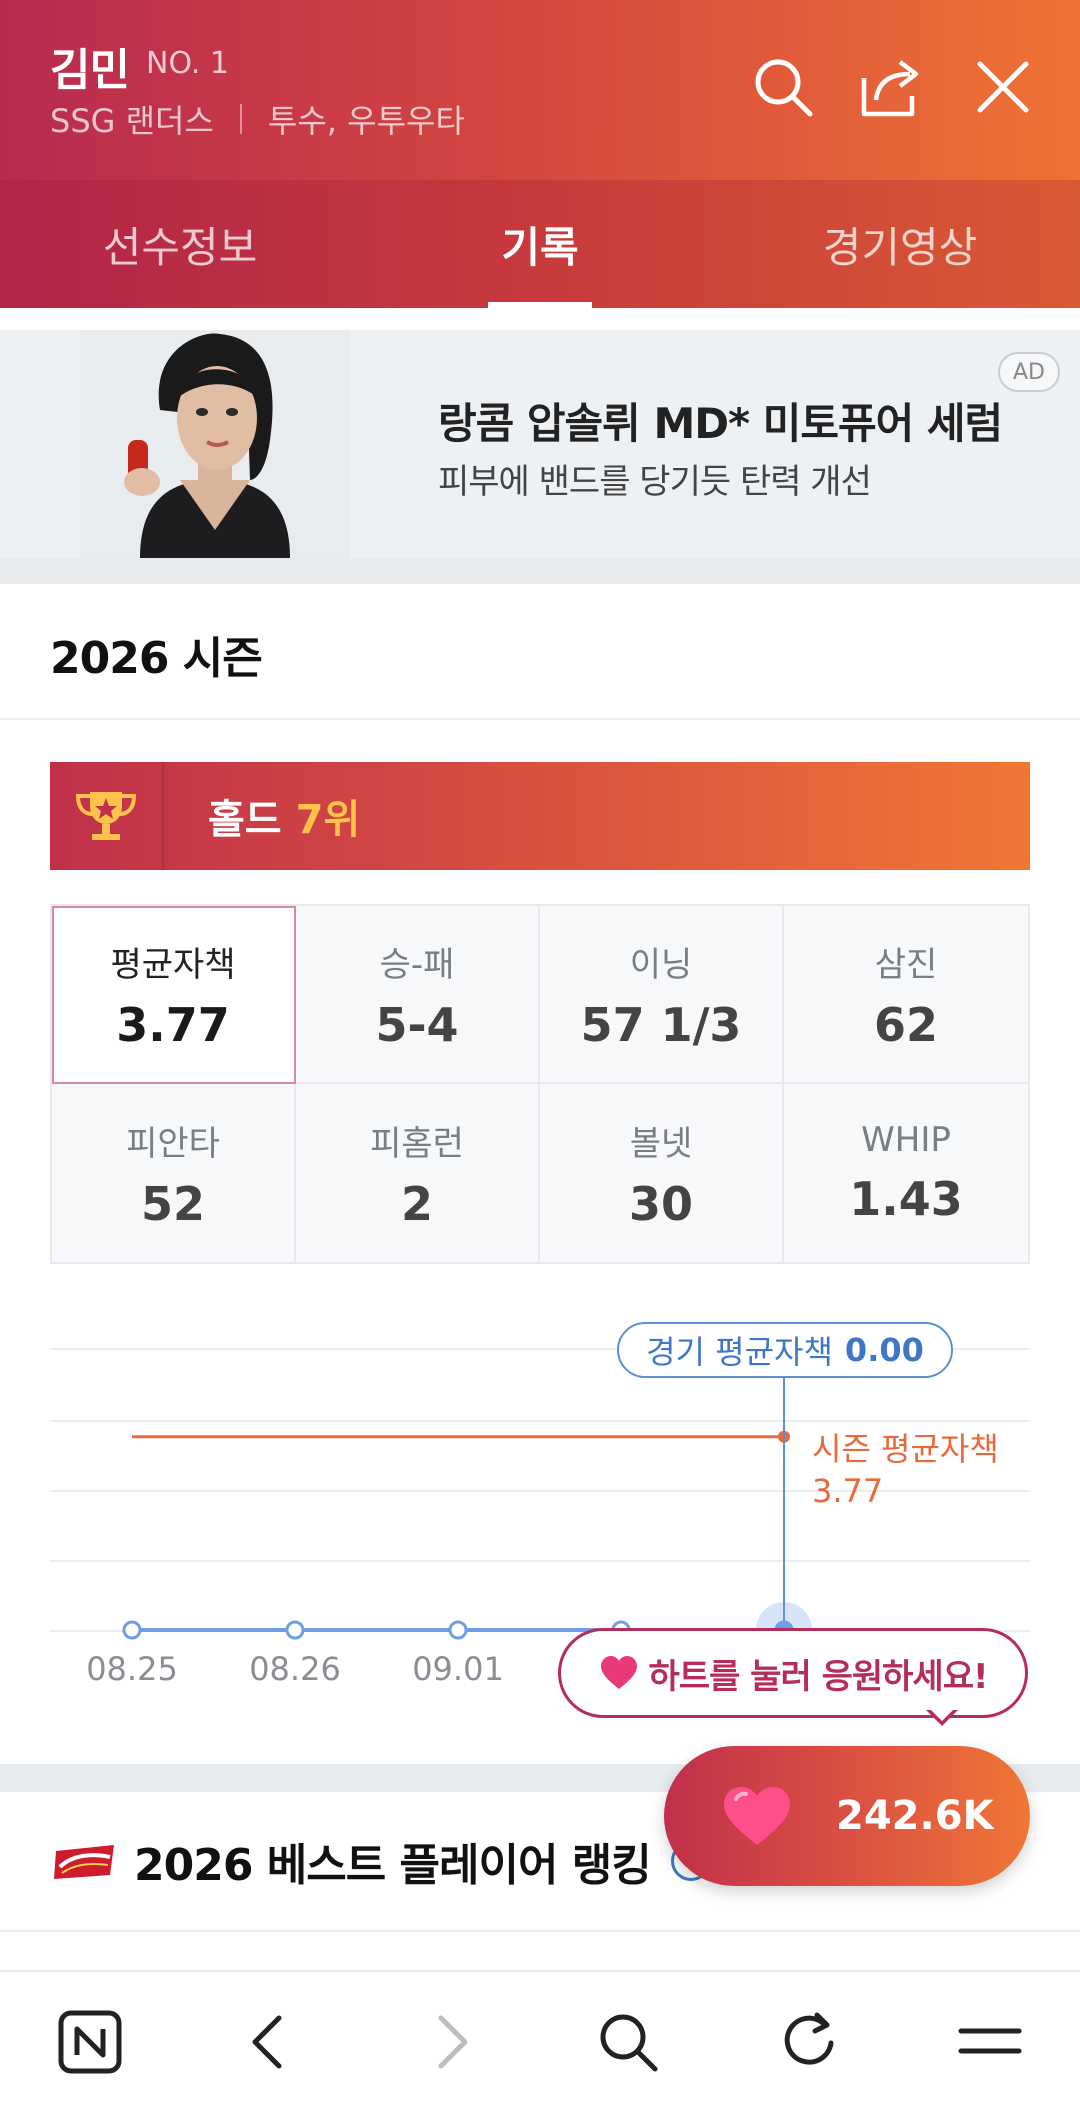 This screenshot has width=1080, height=2109. What do you see at coordinates (418, 995) in the screenshot?
I see `stat-win-loss: 승-패 5-4` at bounding box center [418, 995].